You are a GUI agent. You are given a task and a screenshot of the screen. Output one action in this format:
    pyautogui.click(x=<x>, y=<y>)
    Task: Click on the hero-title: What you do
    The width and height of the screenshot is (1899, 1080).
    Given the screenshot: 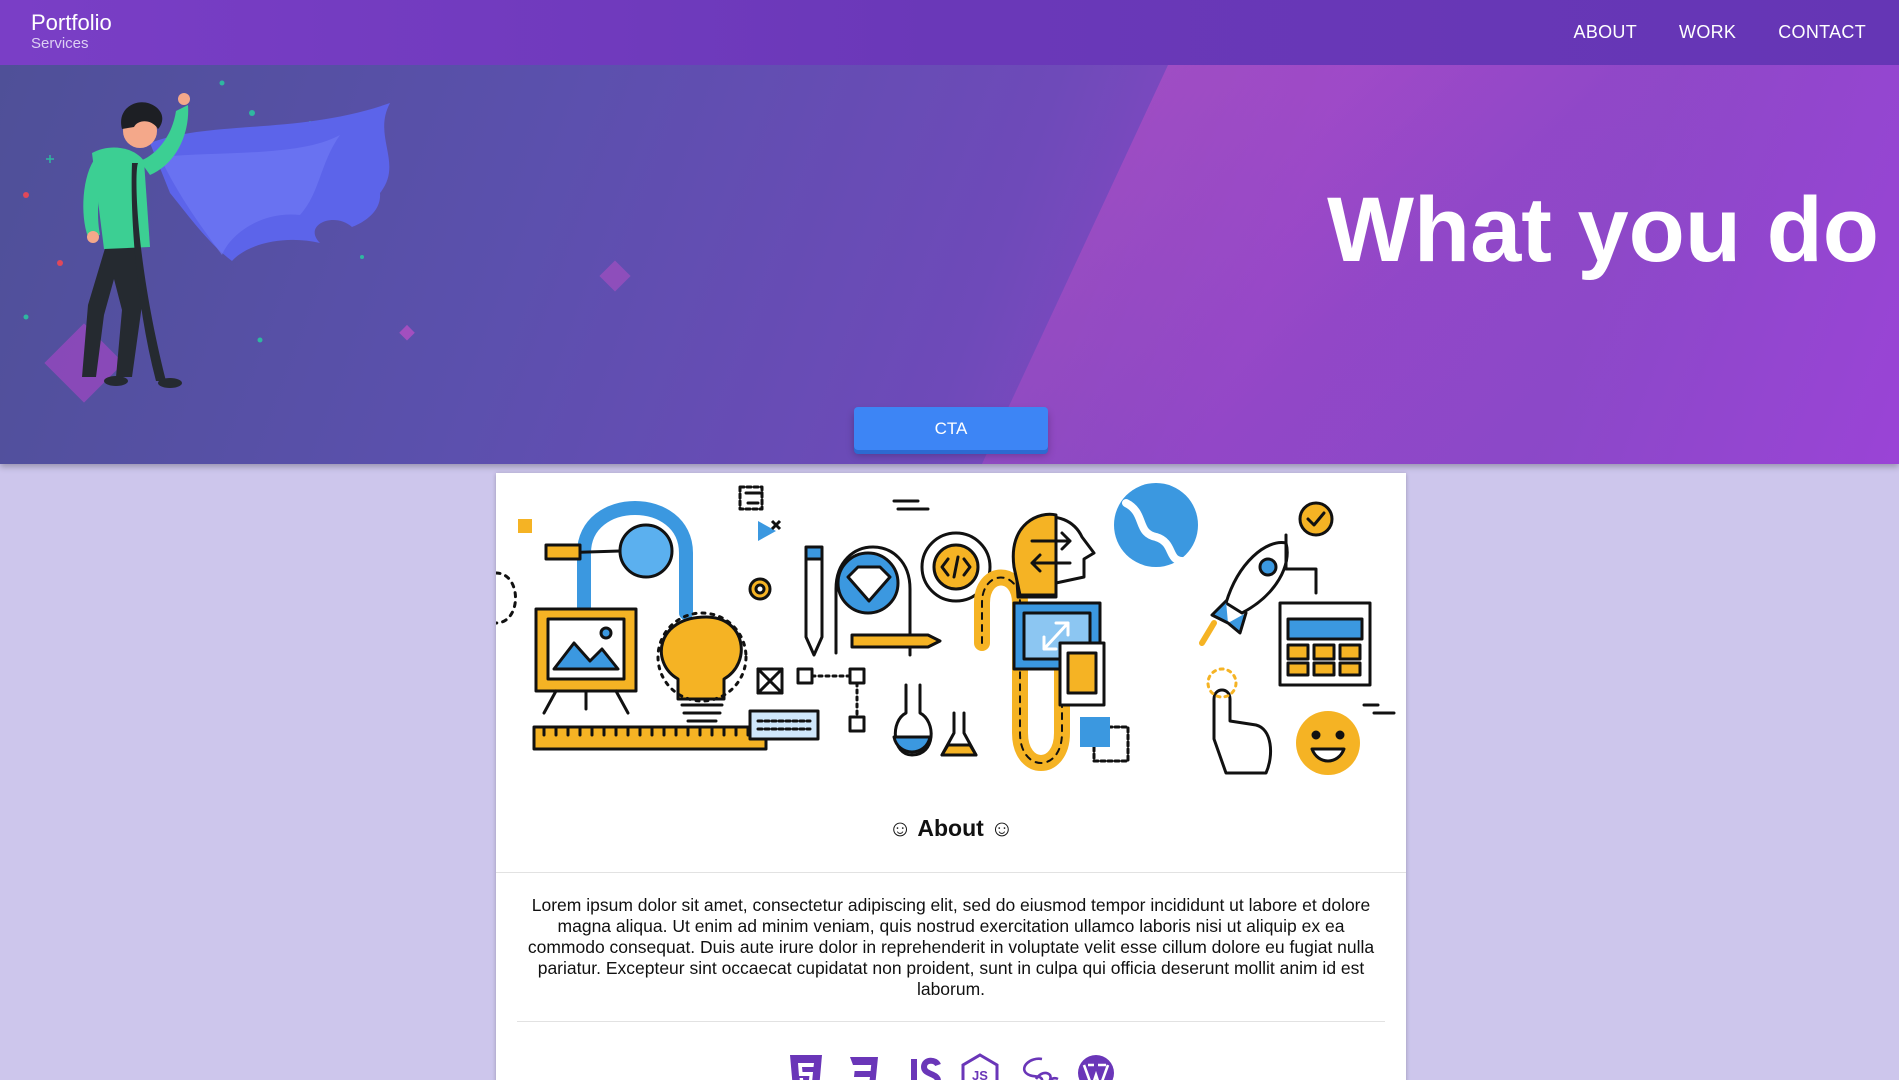 What is the action you would take?
    pyautogui.click(x=1603, y=230)
    